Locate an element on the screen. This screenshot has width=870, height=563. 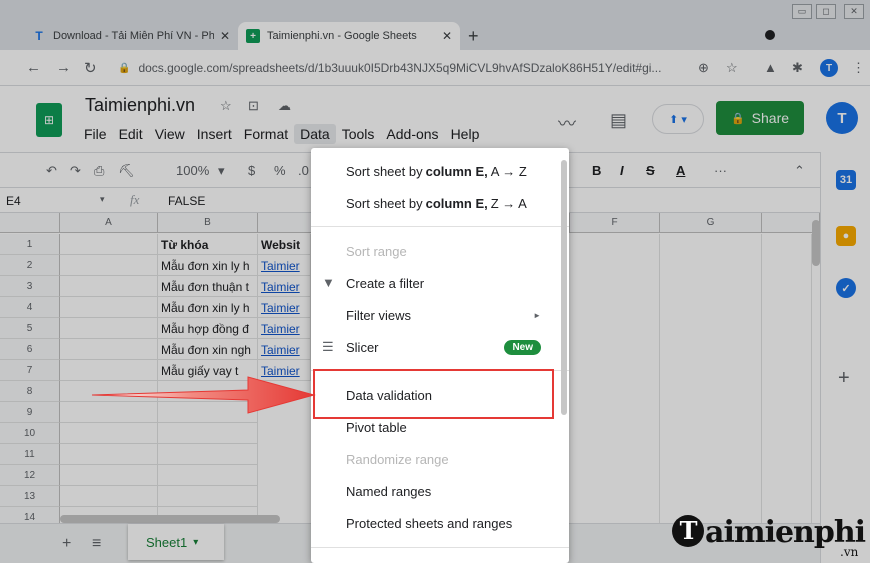
browser-tab-download: T Download - Tải Miễn Phí VN - Ph ✕ is located at coordinates (131, 36).